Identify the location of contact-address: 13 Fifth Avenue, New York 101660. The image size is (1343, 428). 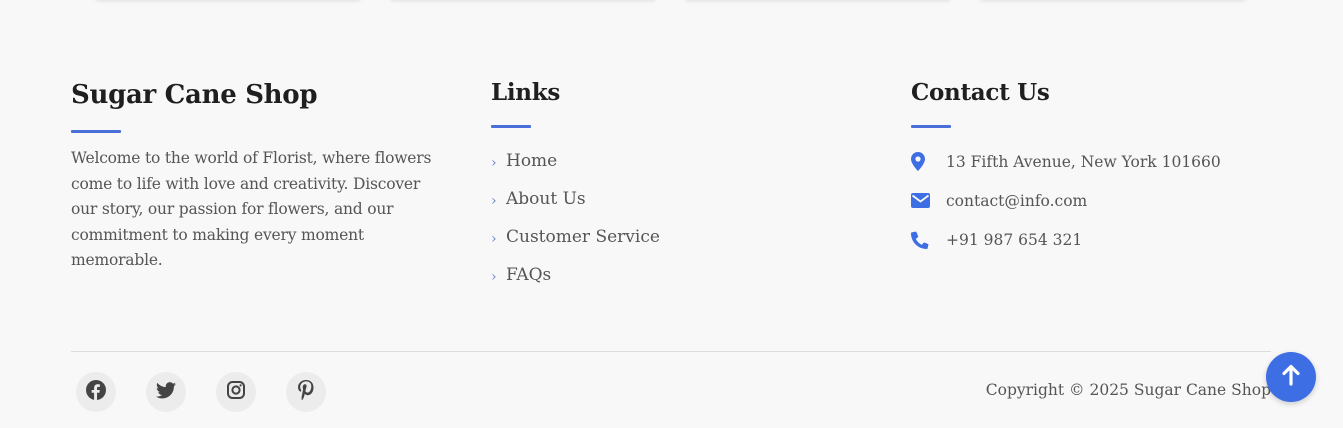
(1101, 161).